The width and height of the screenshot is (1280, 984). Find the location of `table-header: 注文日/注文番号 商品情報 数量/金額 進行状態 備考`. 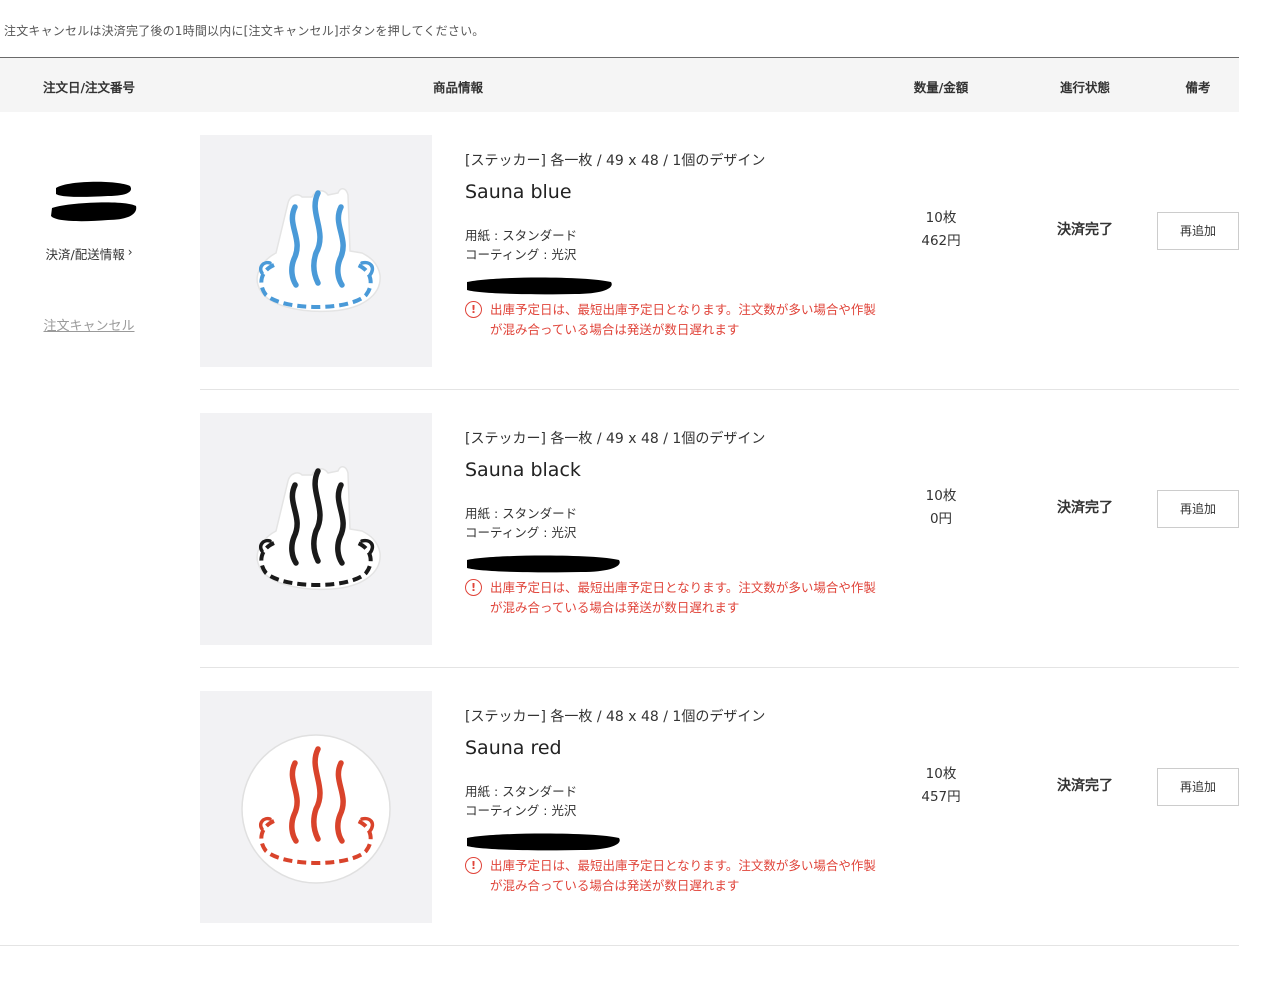

table-header: 注文日/注文番号 商品情報 数量/金額 進行状態 備考 is located at coordinates (619, 84).